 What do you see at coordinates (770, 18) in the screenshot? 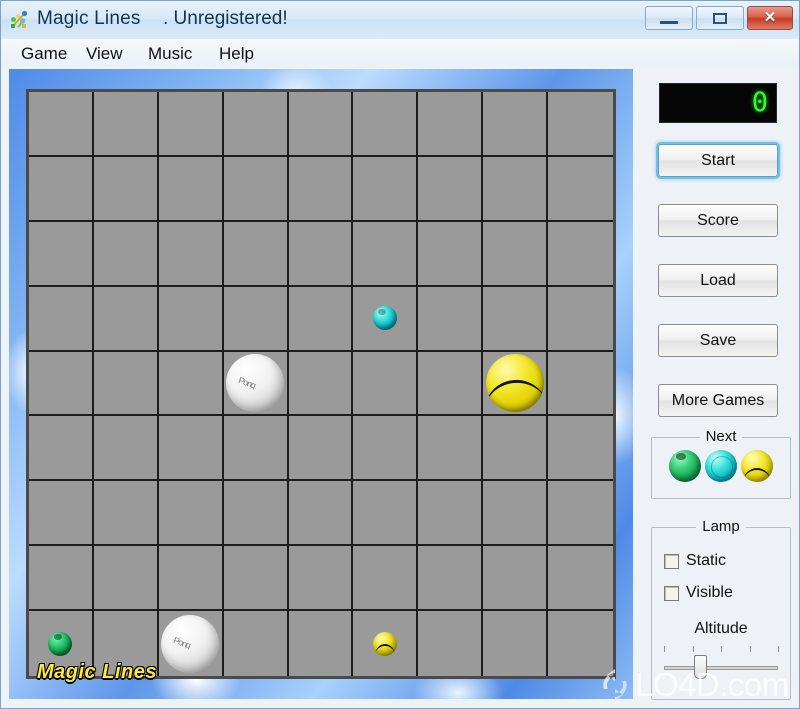
I see `close-button: ✕` at bounding box center [770, 18].